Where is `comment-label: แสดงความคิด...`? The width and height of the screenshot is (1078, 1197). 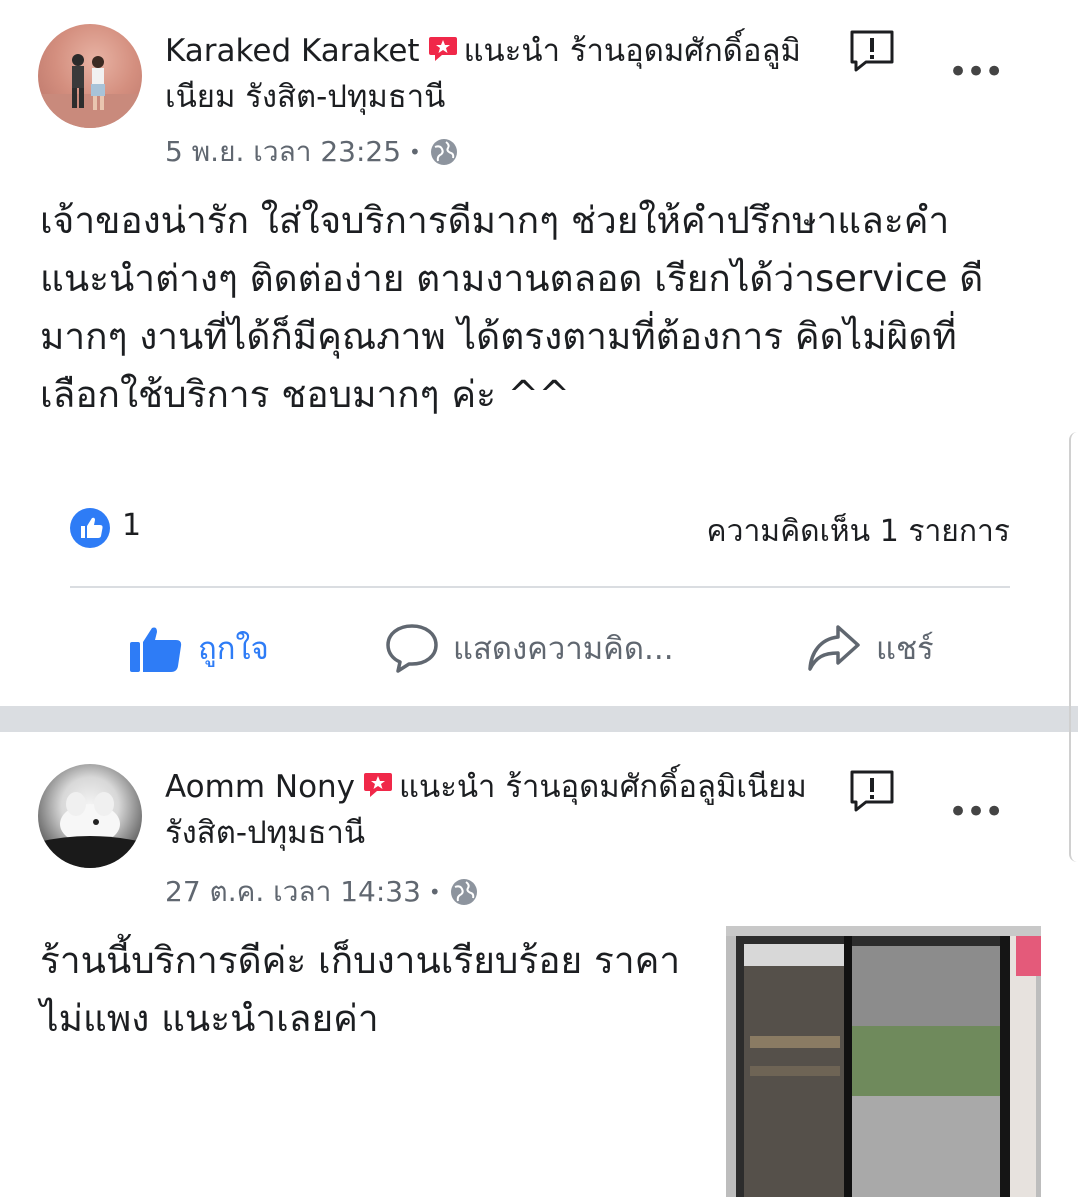
comment-label: แสดงความคิด... is located at coordinates (563, 649).